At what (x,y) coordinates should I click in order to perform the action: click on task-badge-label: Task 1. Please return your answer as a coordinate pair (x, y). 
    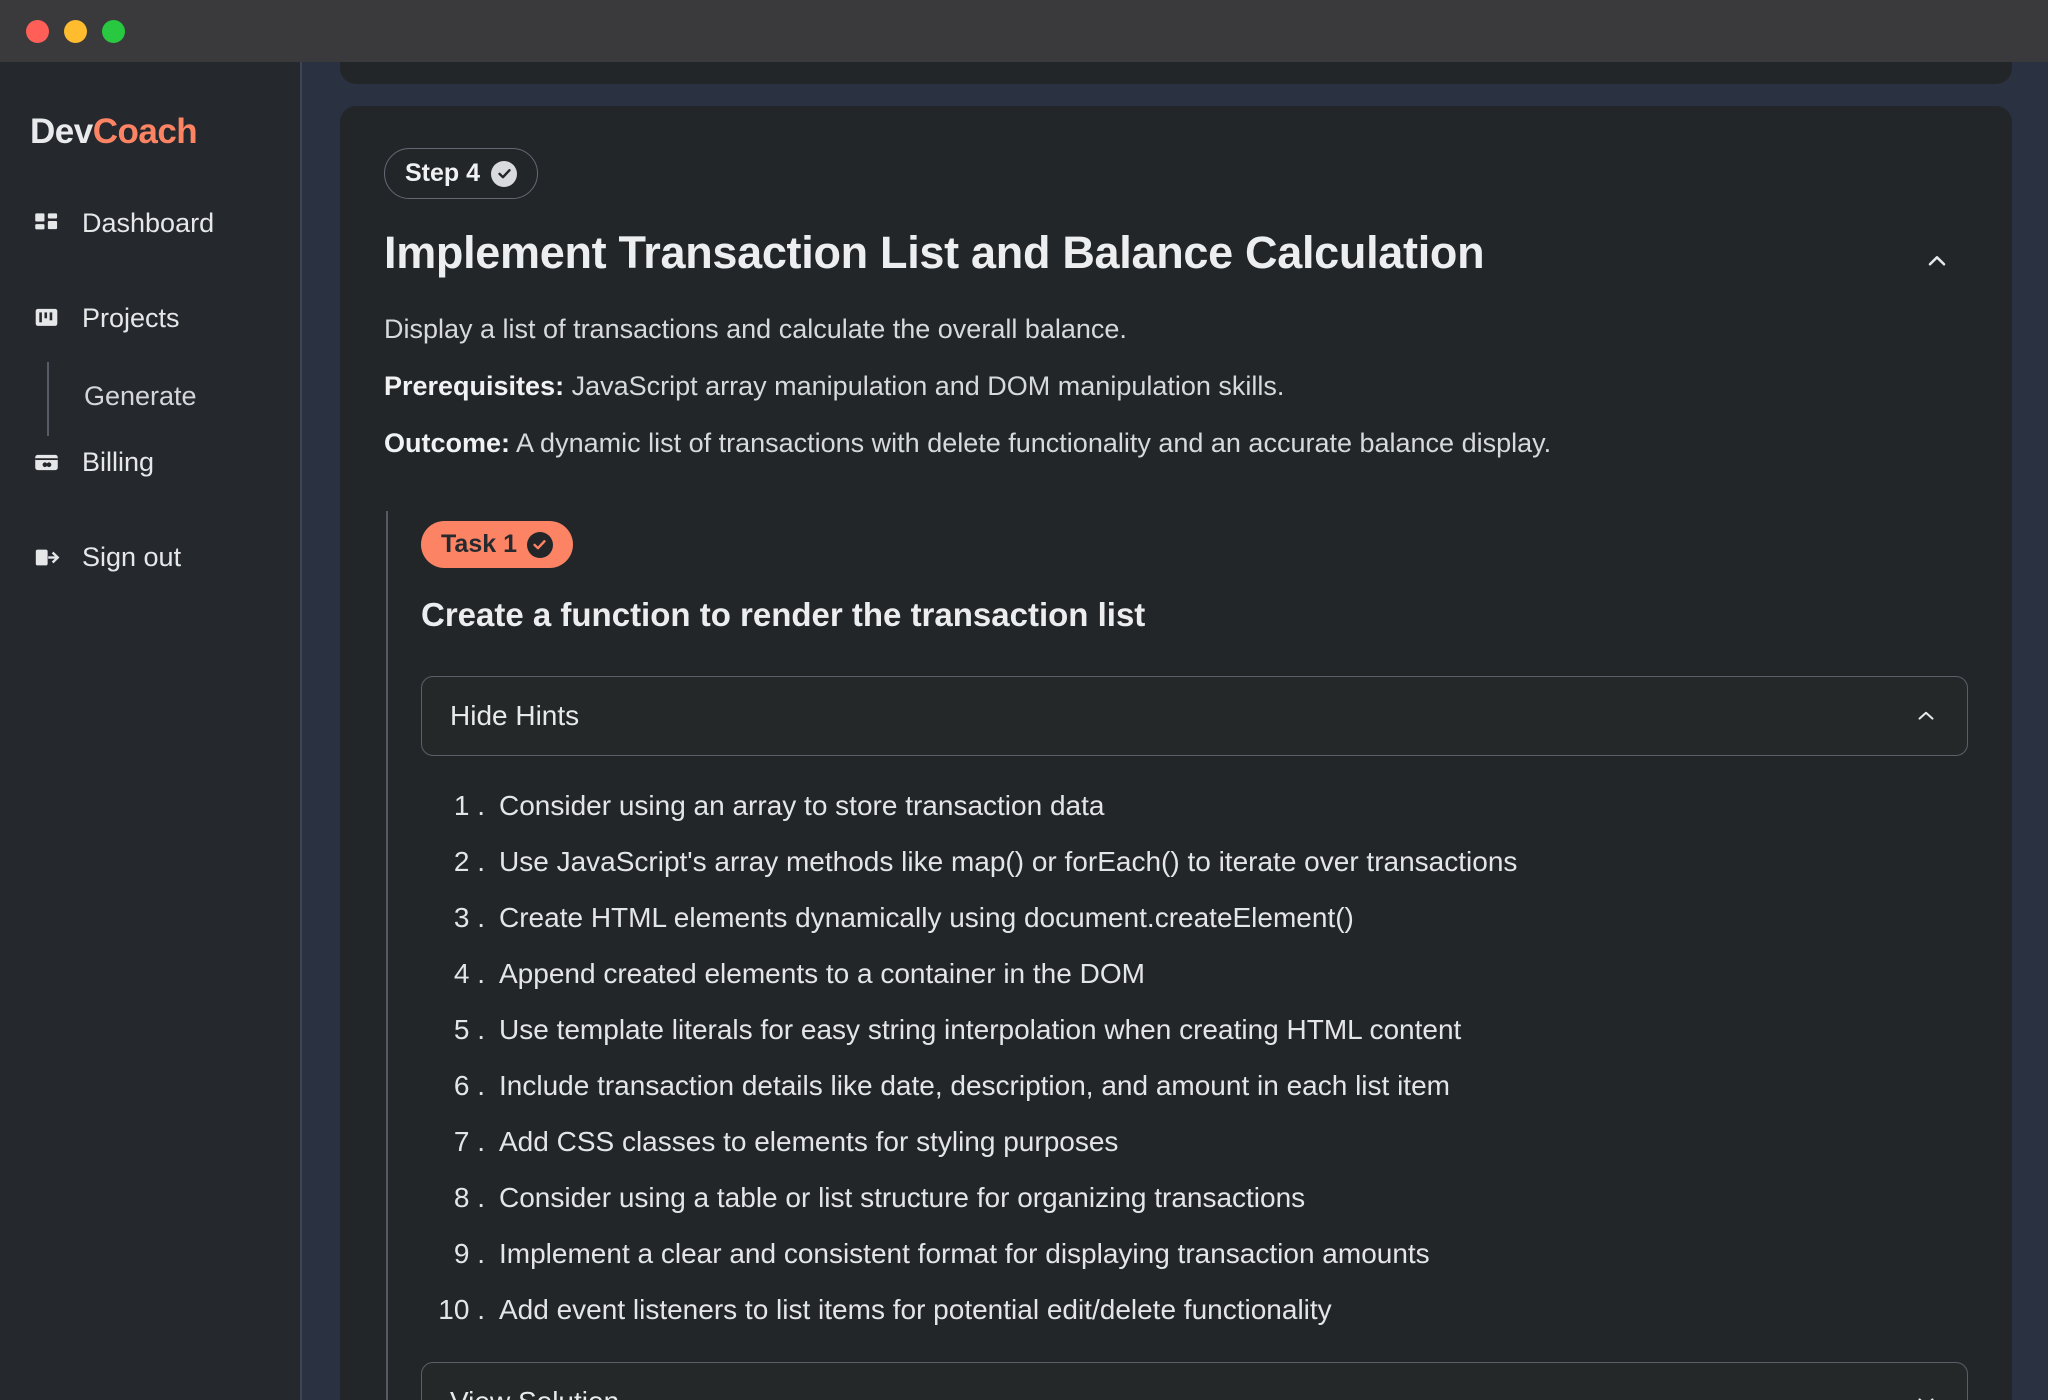
    Looking at the image, I should click on (479, 544).